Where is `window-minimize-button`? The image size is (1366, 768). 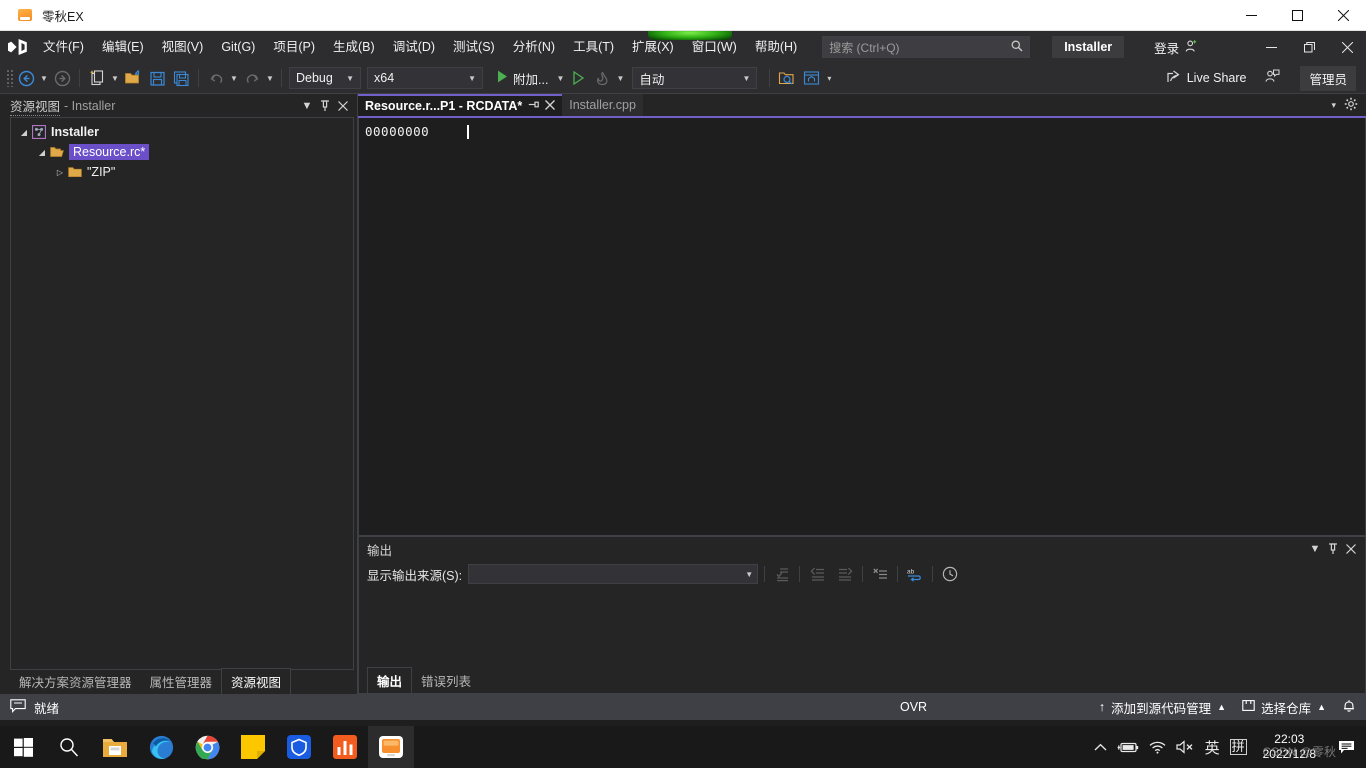
window-minimize-button is located at coordinates (1251, 15).